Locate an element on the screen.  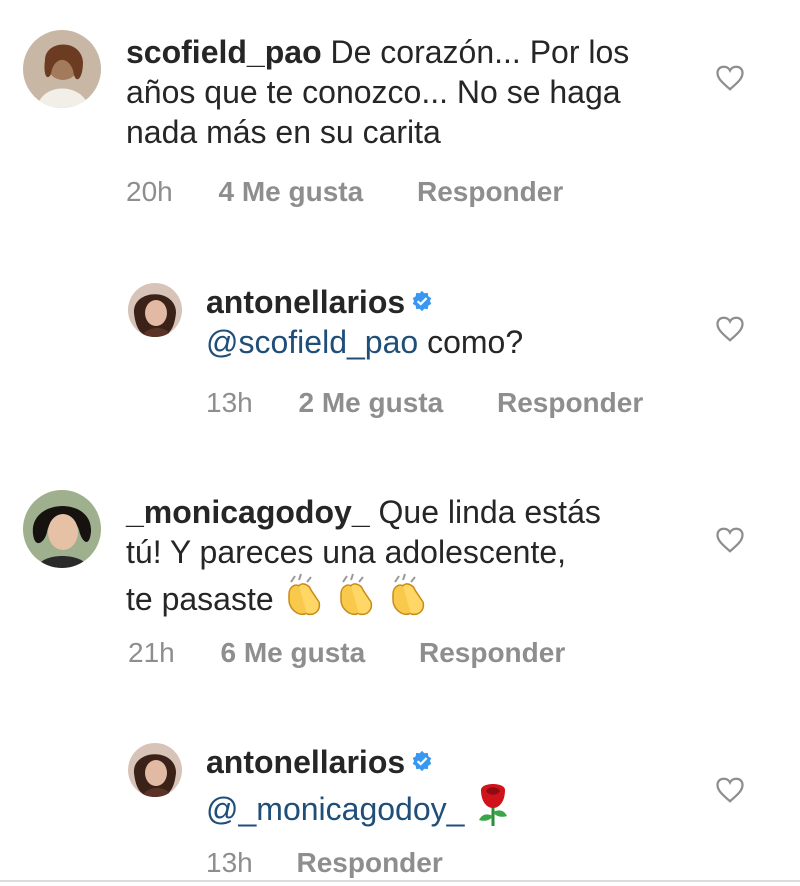
comment-meta: 13h 2 Me gusta Responder is located at coordinates (424, 403).